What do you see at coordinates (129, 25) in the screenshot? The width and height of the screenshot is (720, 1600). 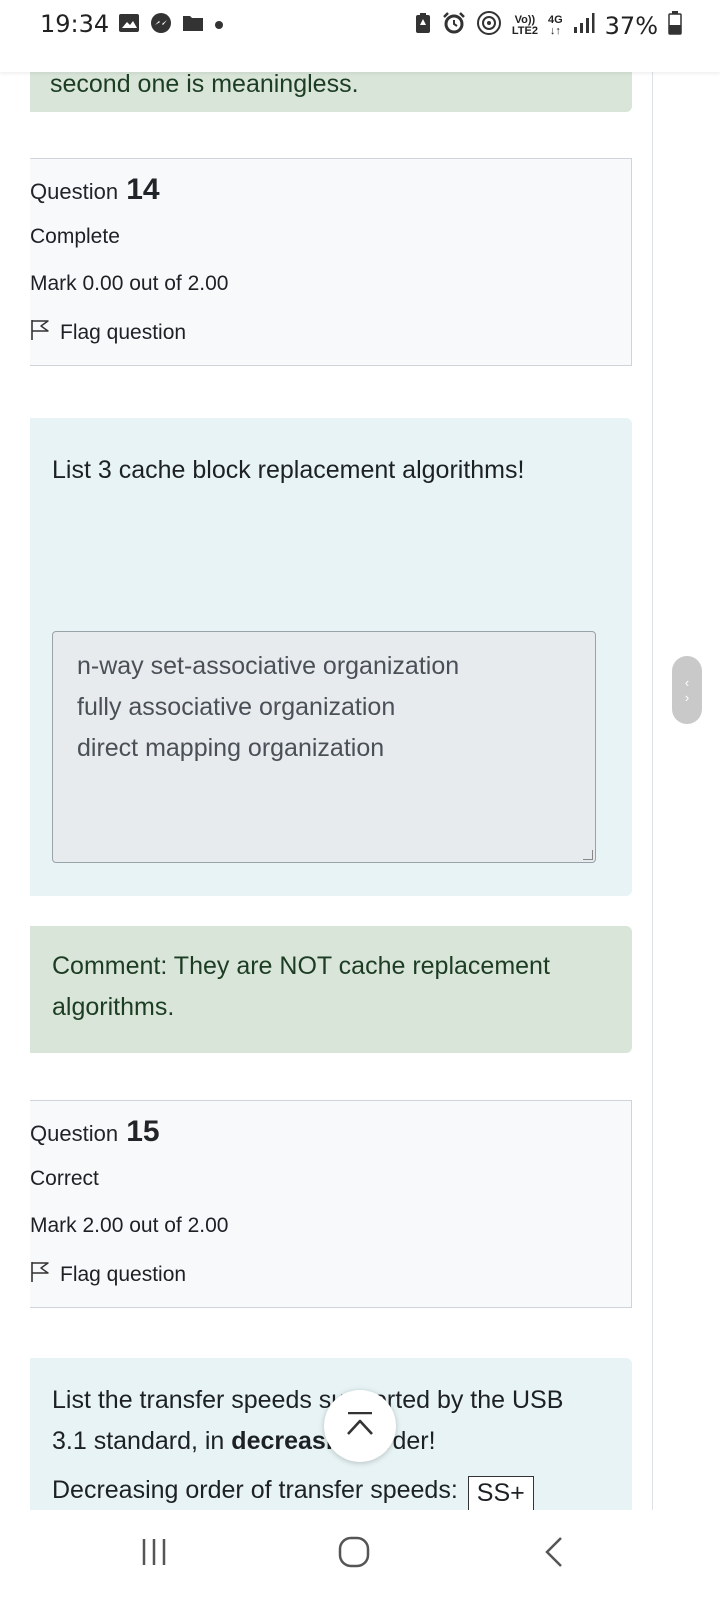 I see `gallery-icon` at bounding box center [129, 25].